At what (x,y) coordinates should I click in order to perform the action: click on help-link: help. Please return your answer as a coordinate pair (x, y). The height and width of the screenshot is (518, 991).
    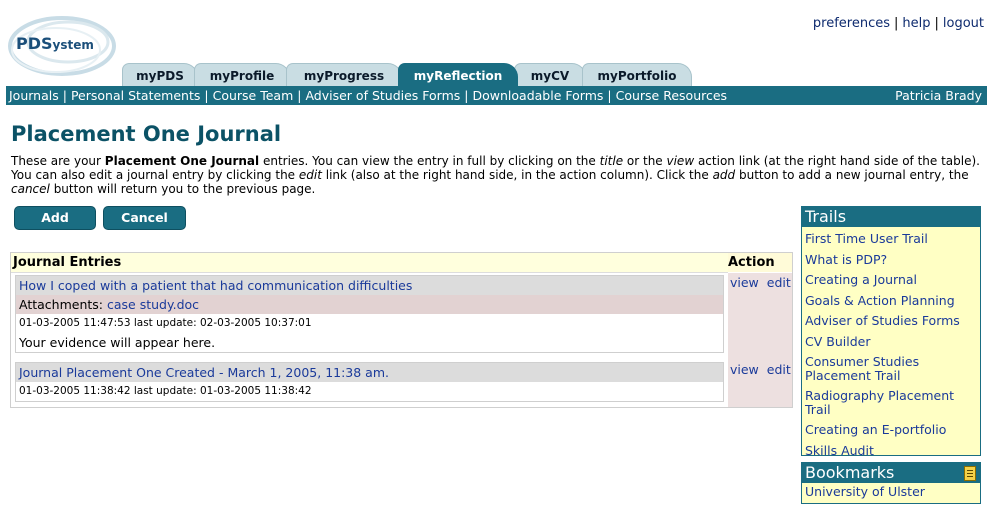
    Looking at the image, I should click on (916, 23).